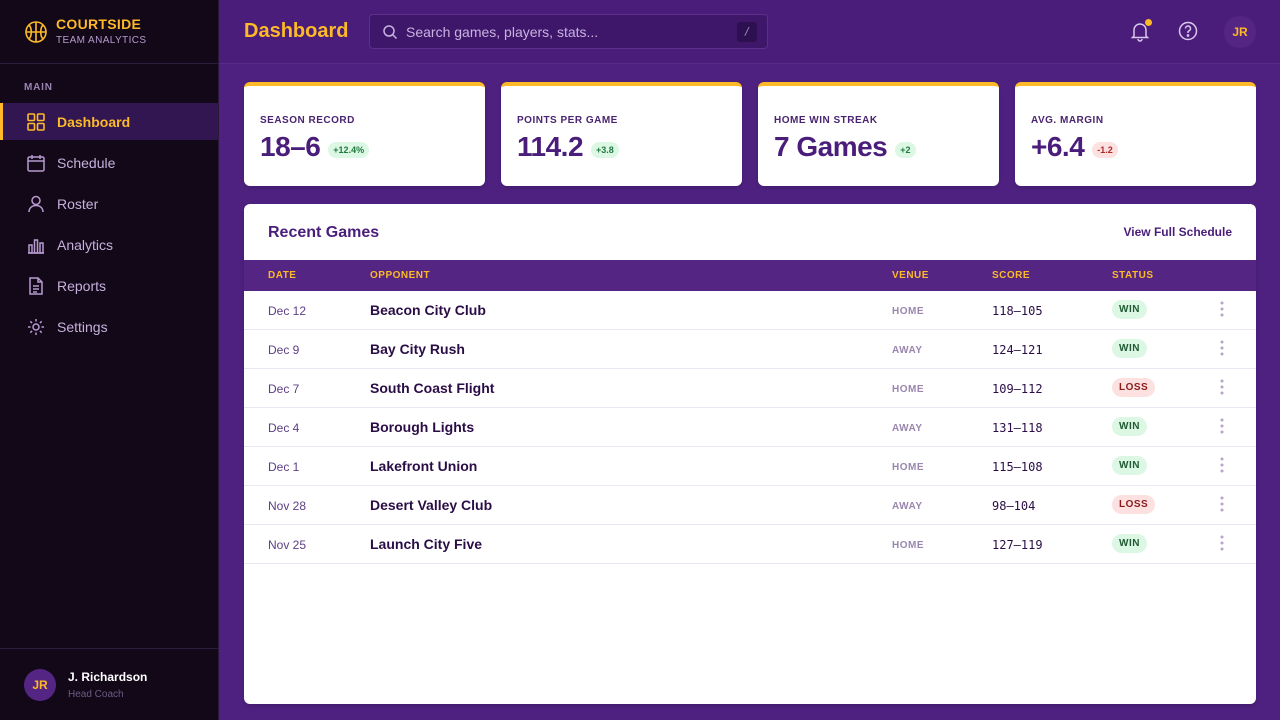 Image resolution: width=1280 pixels, height=720 pixels. Describe the element at coordinates (831, 146) in the screenshot. I see `stat-value: 7 Games` at that location.